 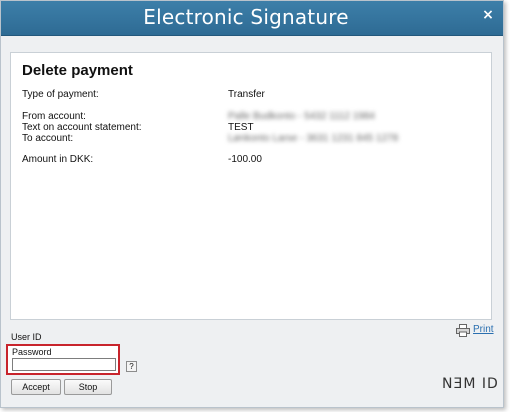 I want to click on stop-button: Stop, so click(x=88, y=387).